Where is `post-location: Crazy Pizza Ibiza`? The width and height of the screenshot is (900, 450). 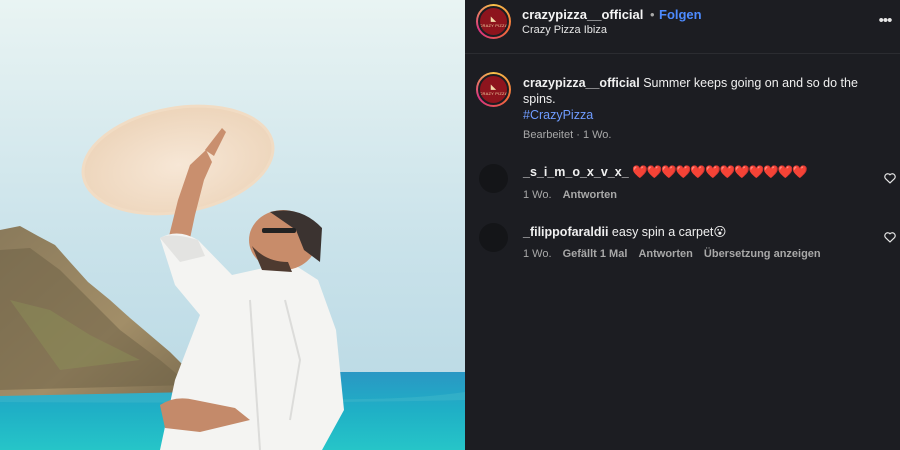 post-location: Crazy Pizza Ibiza is located at coordinates (564, 30).